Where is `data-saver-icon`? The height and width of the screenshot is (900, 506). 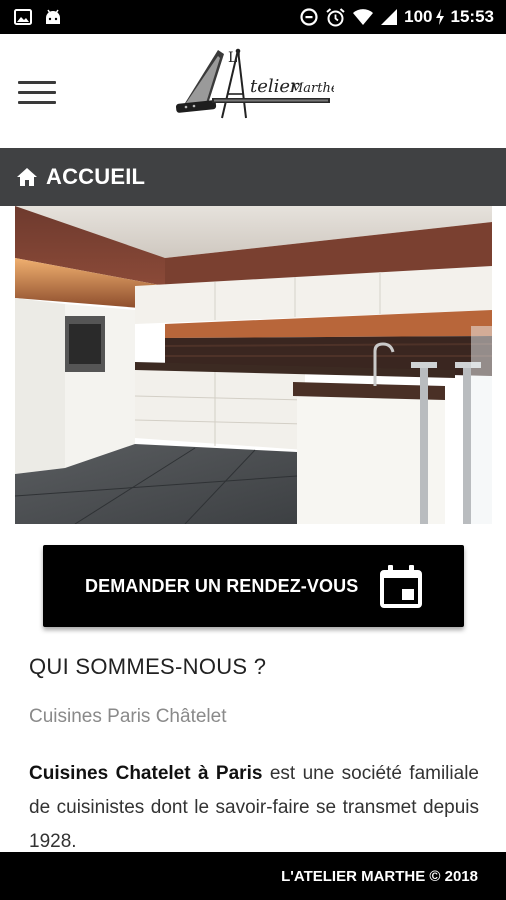
data-saver-icon is located at coordinates (309, 17).